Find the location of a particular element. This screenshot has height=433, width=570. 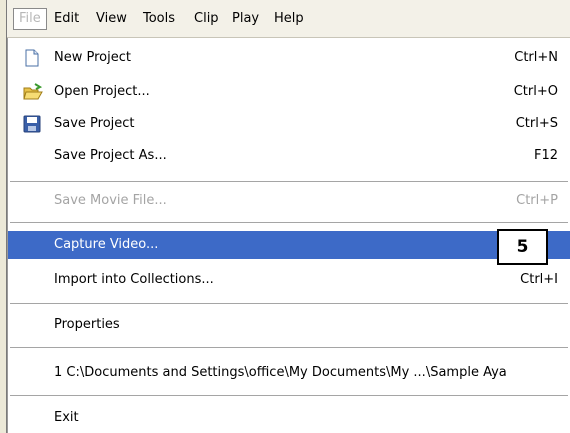

window-left-edge is located at coordinates (3, 216).